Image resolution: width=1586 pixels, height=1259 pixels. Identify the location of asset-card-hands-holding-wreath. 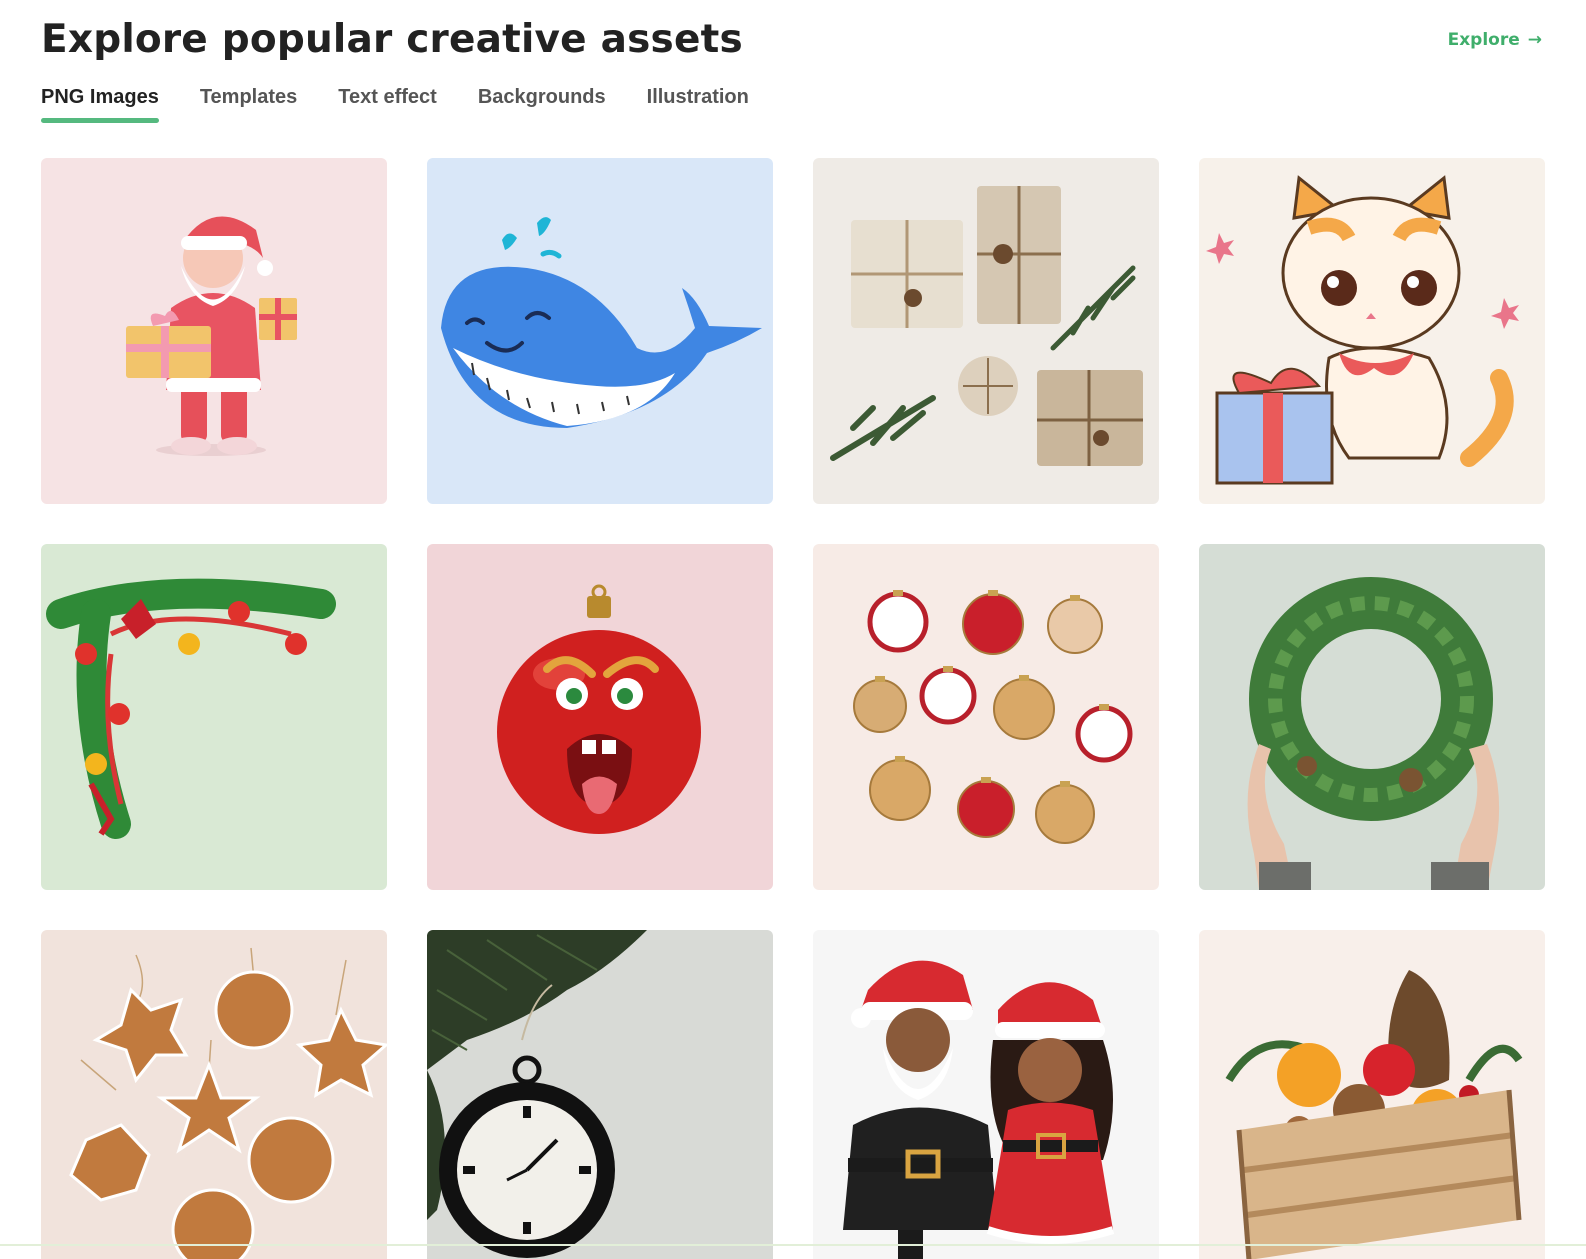
(1372, 717).